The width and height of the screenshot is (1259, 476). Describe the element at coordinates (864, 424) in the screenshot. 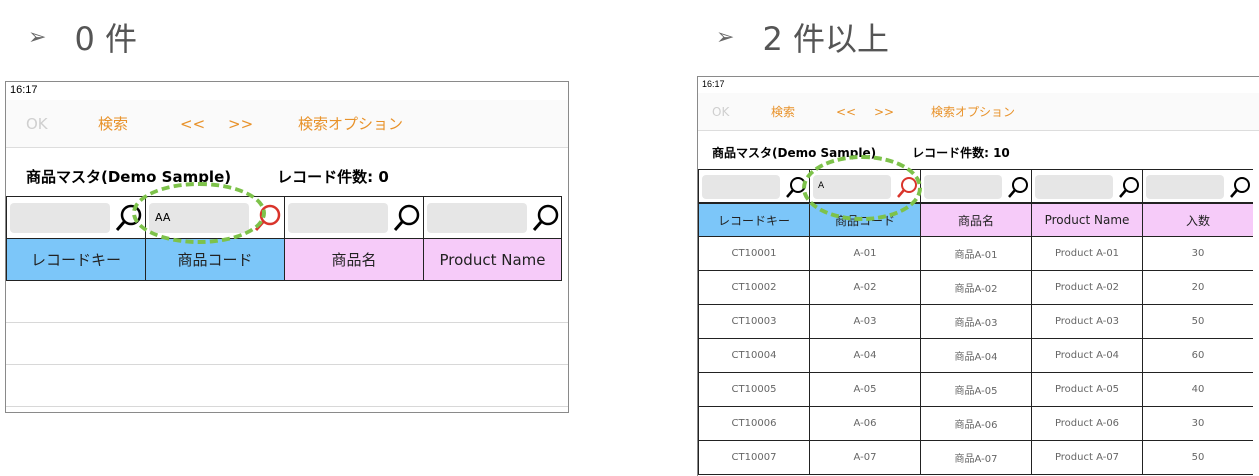

I see `cell-product-code: A-06` at that location.